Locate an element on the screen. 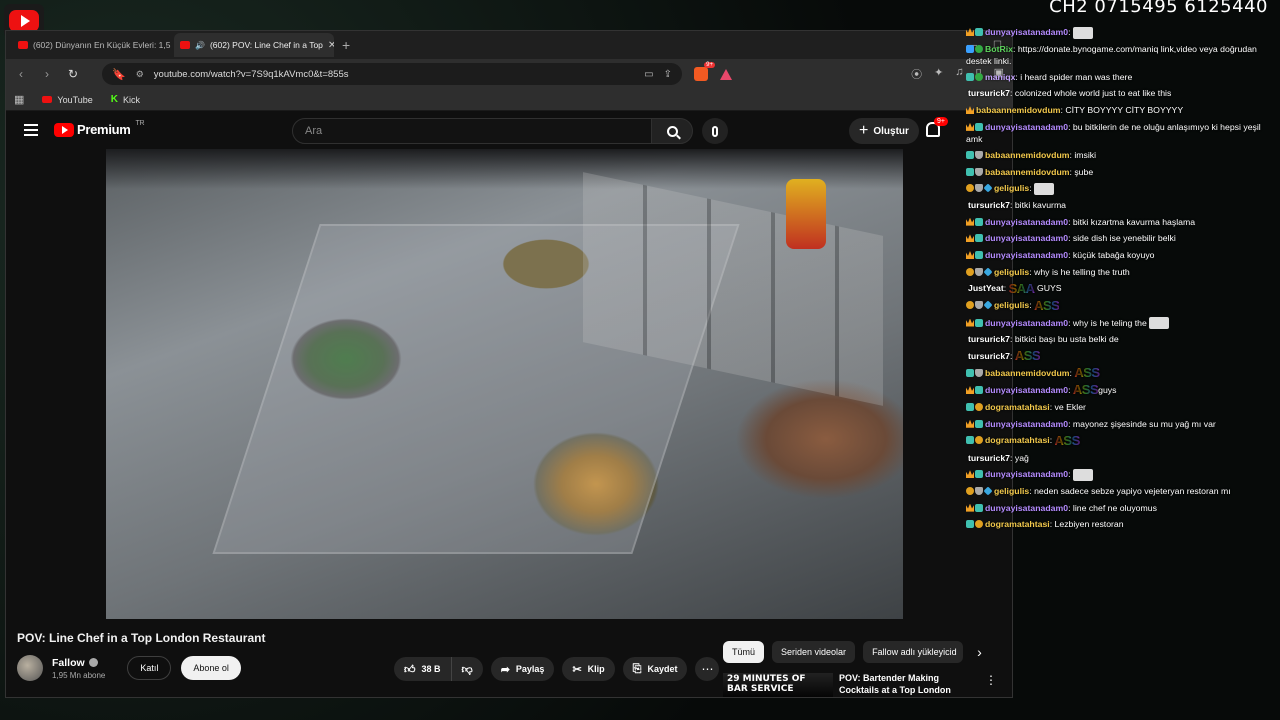 The image size is (1280, 720). chat-text: imsiki is located at coordinates (1085, 154).